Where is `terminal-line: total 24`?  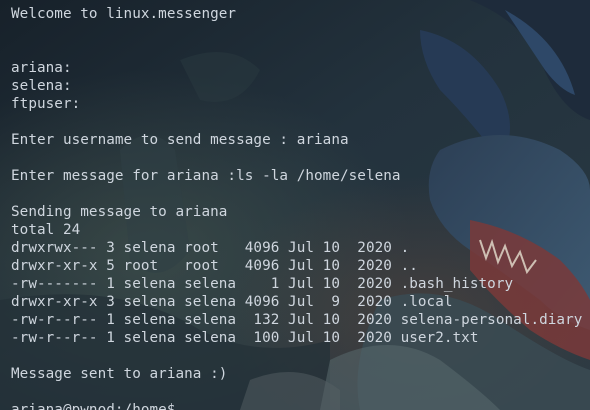
terminal-line: total 24 is located at coordinates (46, 230).